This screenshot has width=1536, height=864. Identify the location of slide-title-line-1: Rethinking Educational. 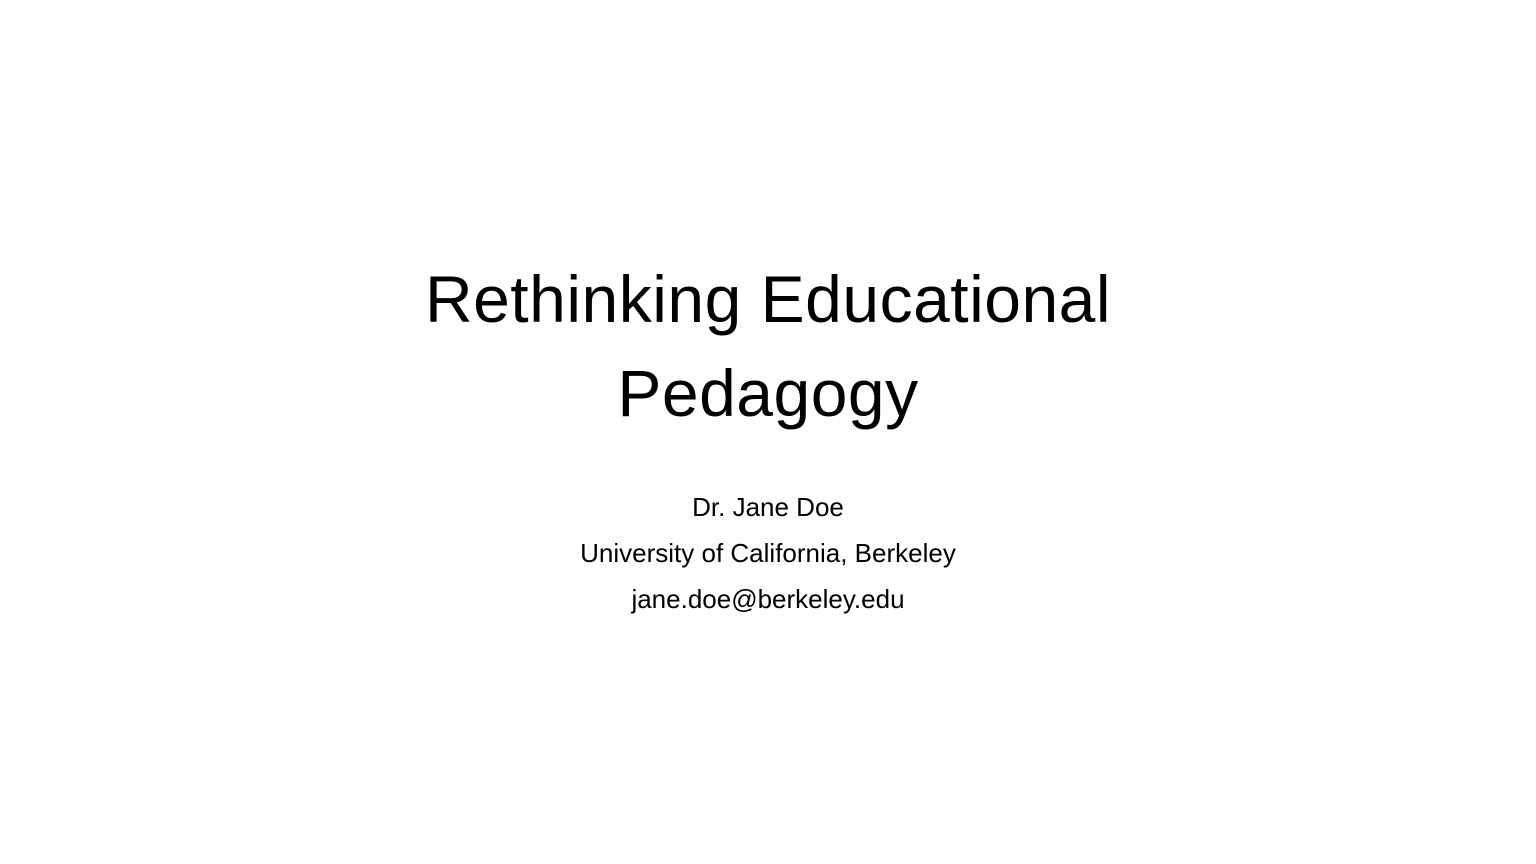
(768, 299).